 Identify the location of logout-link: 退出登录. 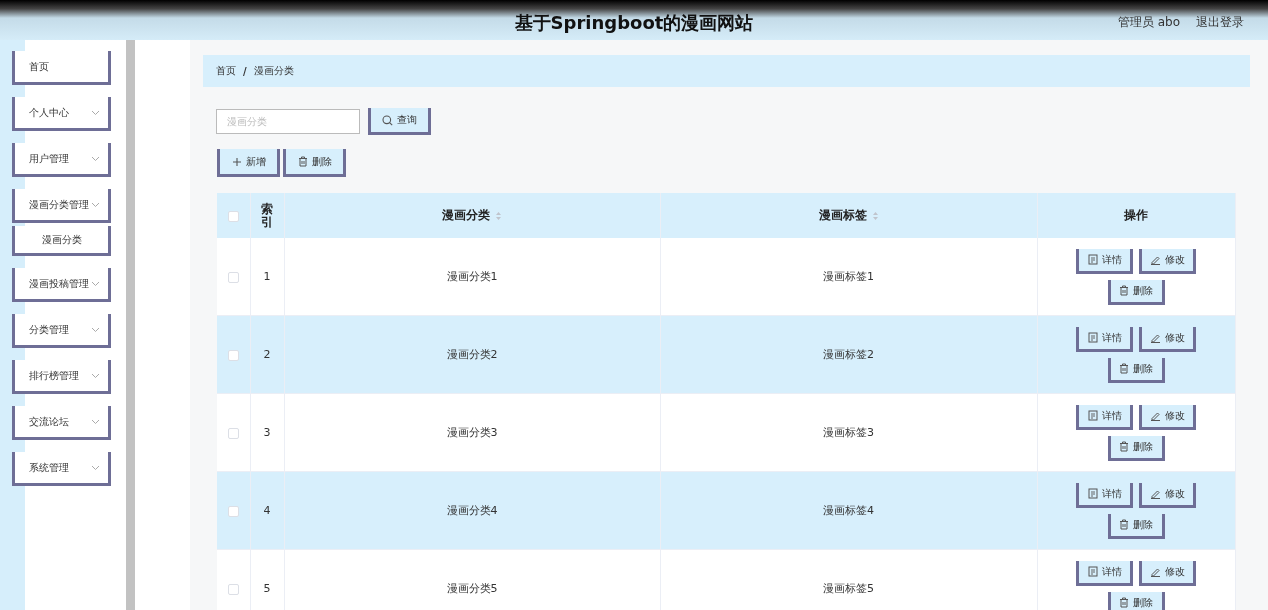
(1220, 22).